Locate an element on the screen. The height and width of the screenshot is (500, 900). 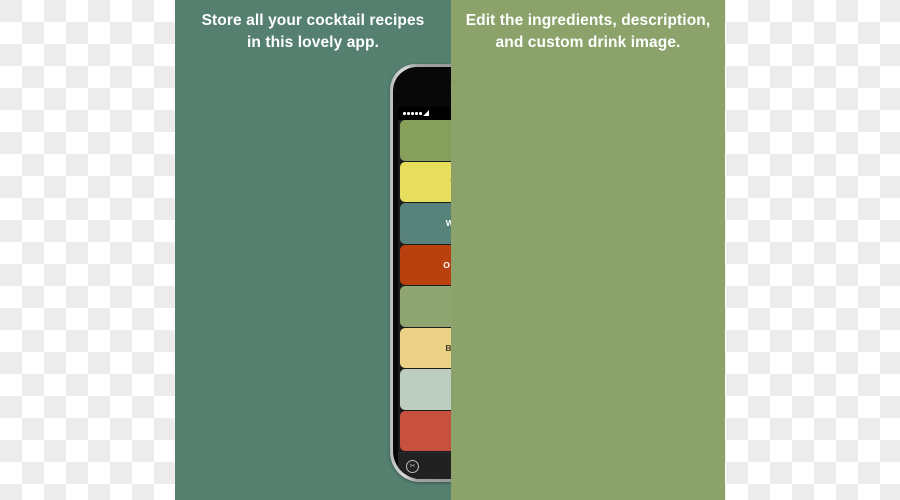
caption-line-2: and custom drink image. is located at coordinates (588, 42).